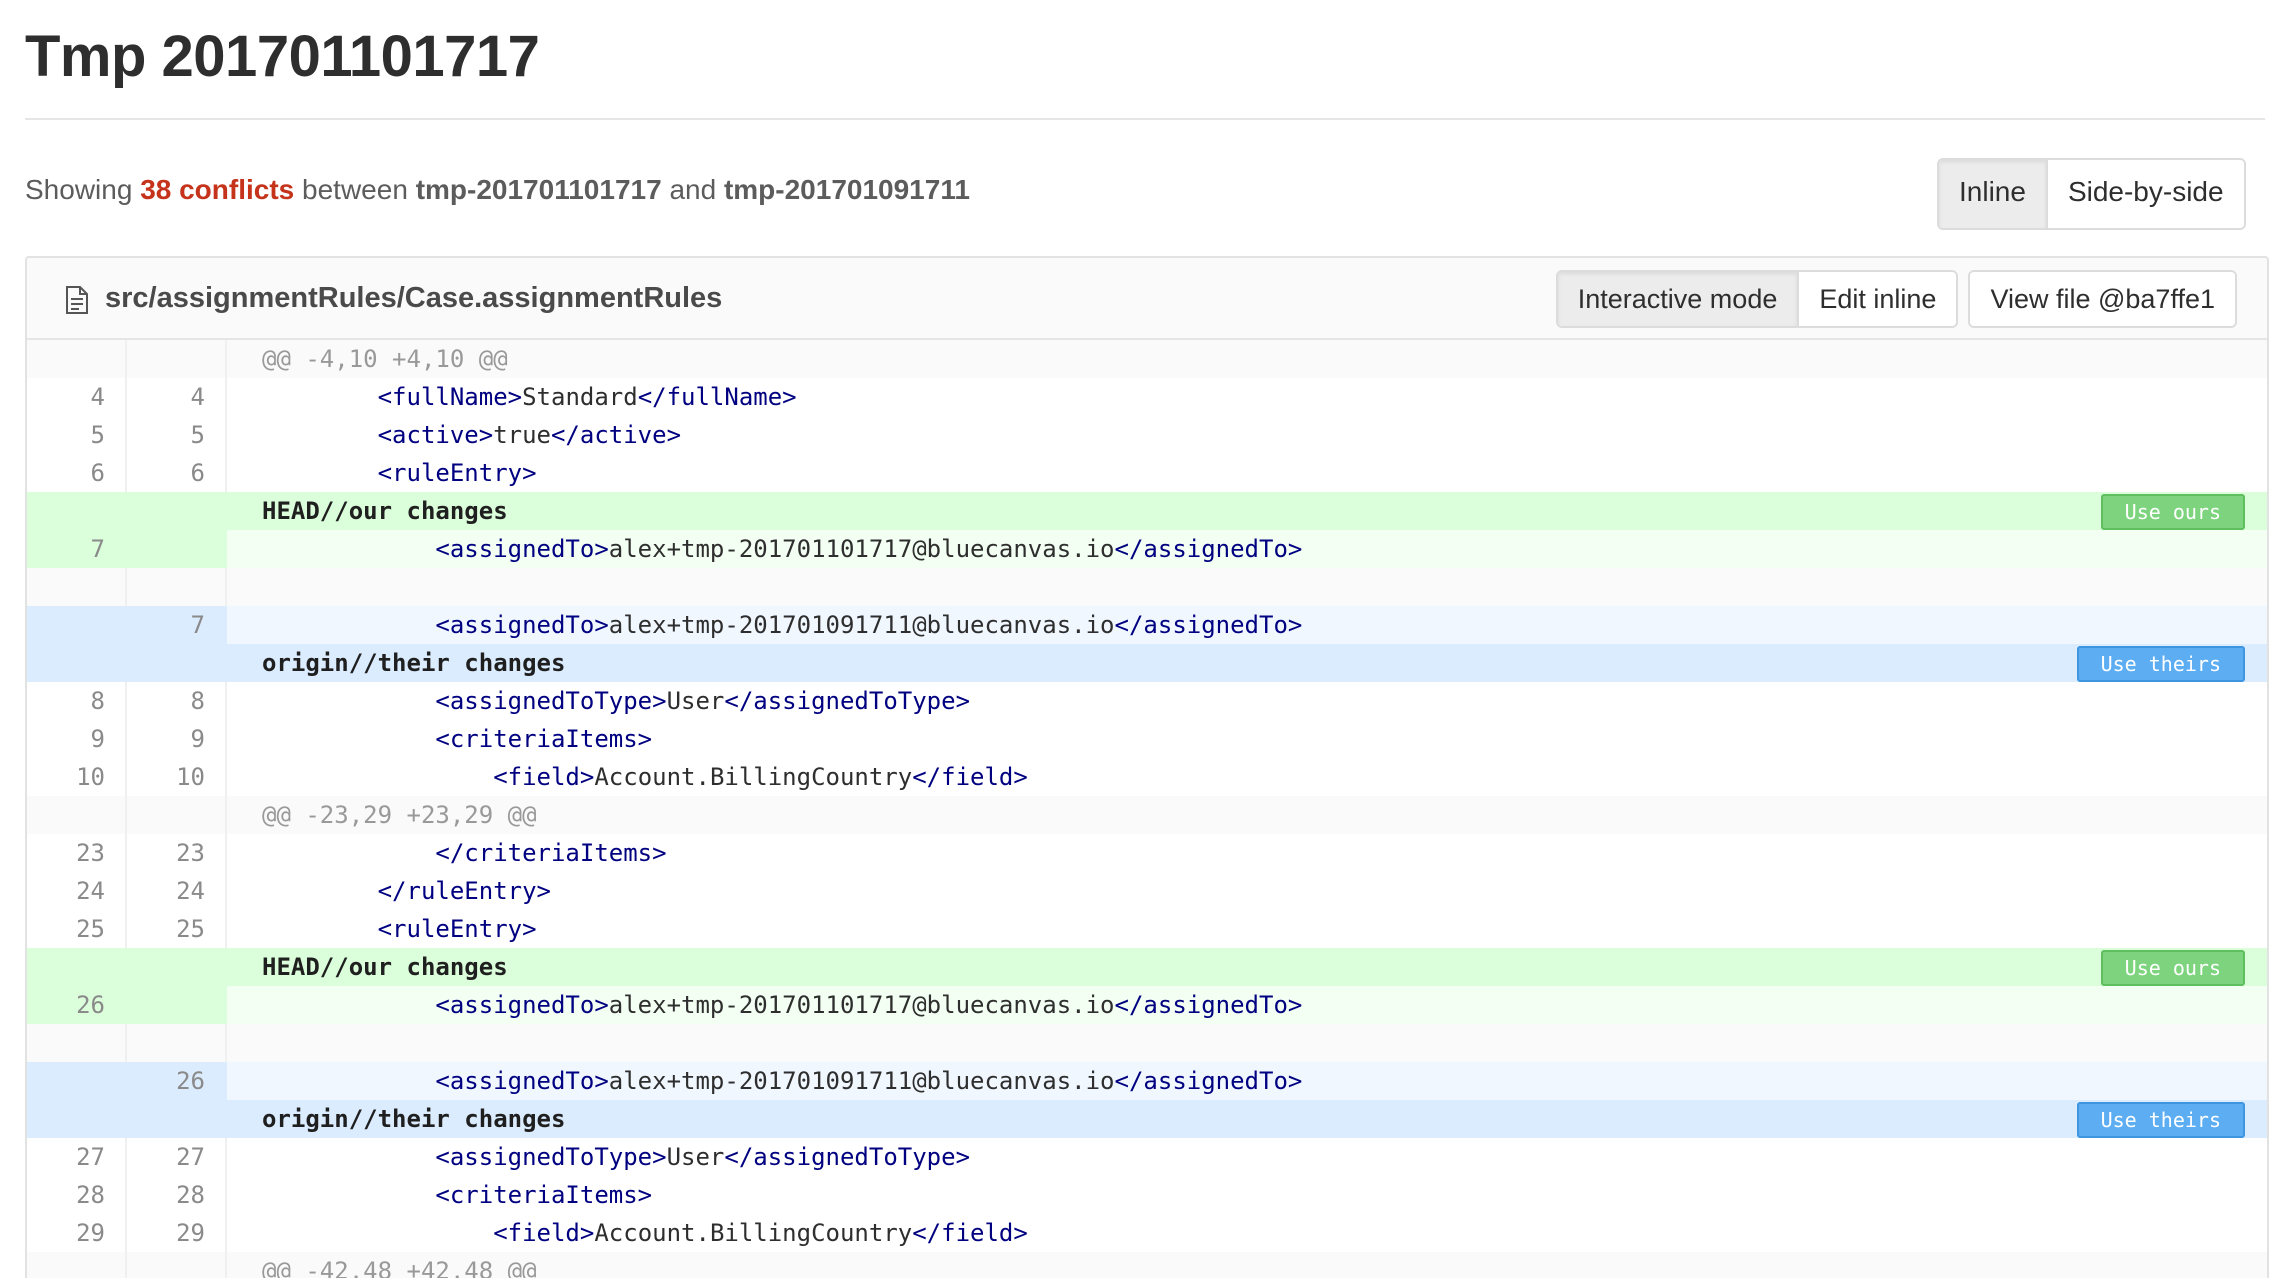 This screenshot has height=1278, width=2285. Describe the element at coordinates (282, 56) in the screenshot. I see `page-title: Tmp 201701101717` at that location.